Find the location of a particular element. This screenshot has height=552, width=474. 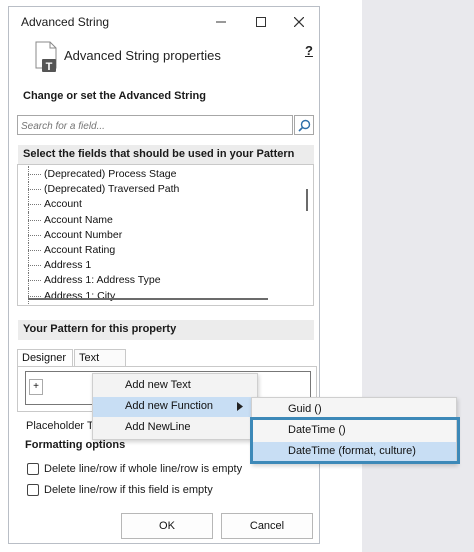

maximize-icon is located at coordinates (261, 22).